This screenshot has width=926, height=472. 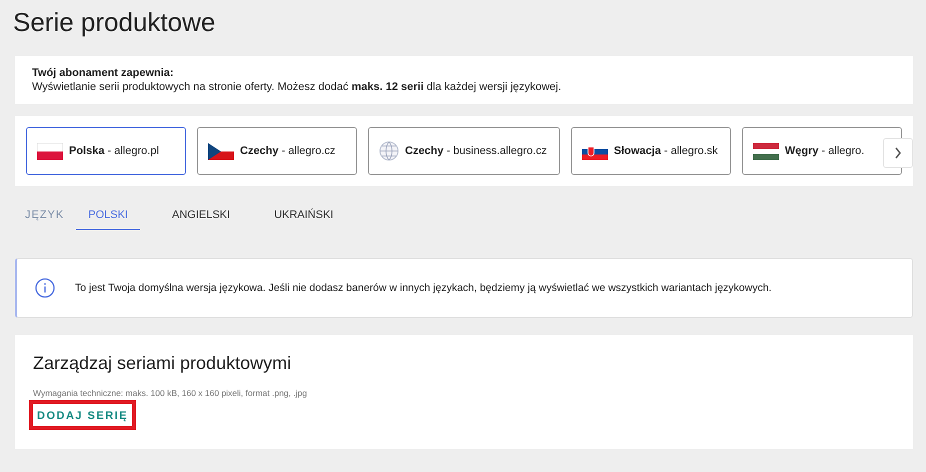 I want to click on market-card: Słowacja - allegro.sk, so click(x=650, y=151).